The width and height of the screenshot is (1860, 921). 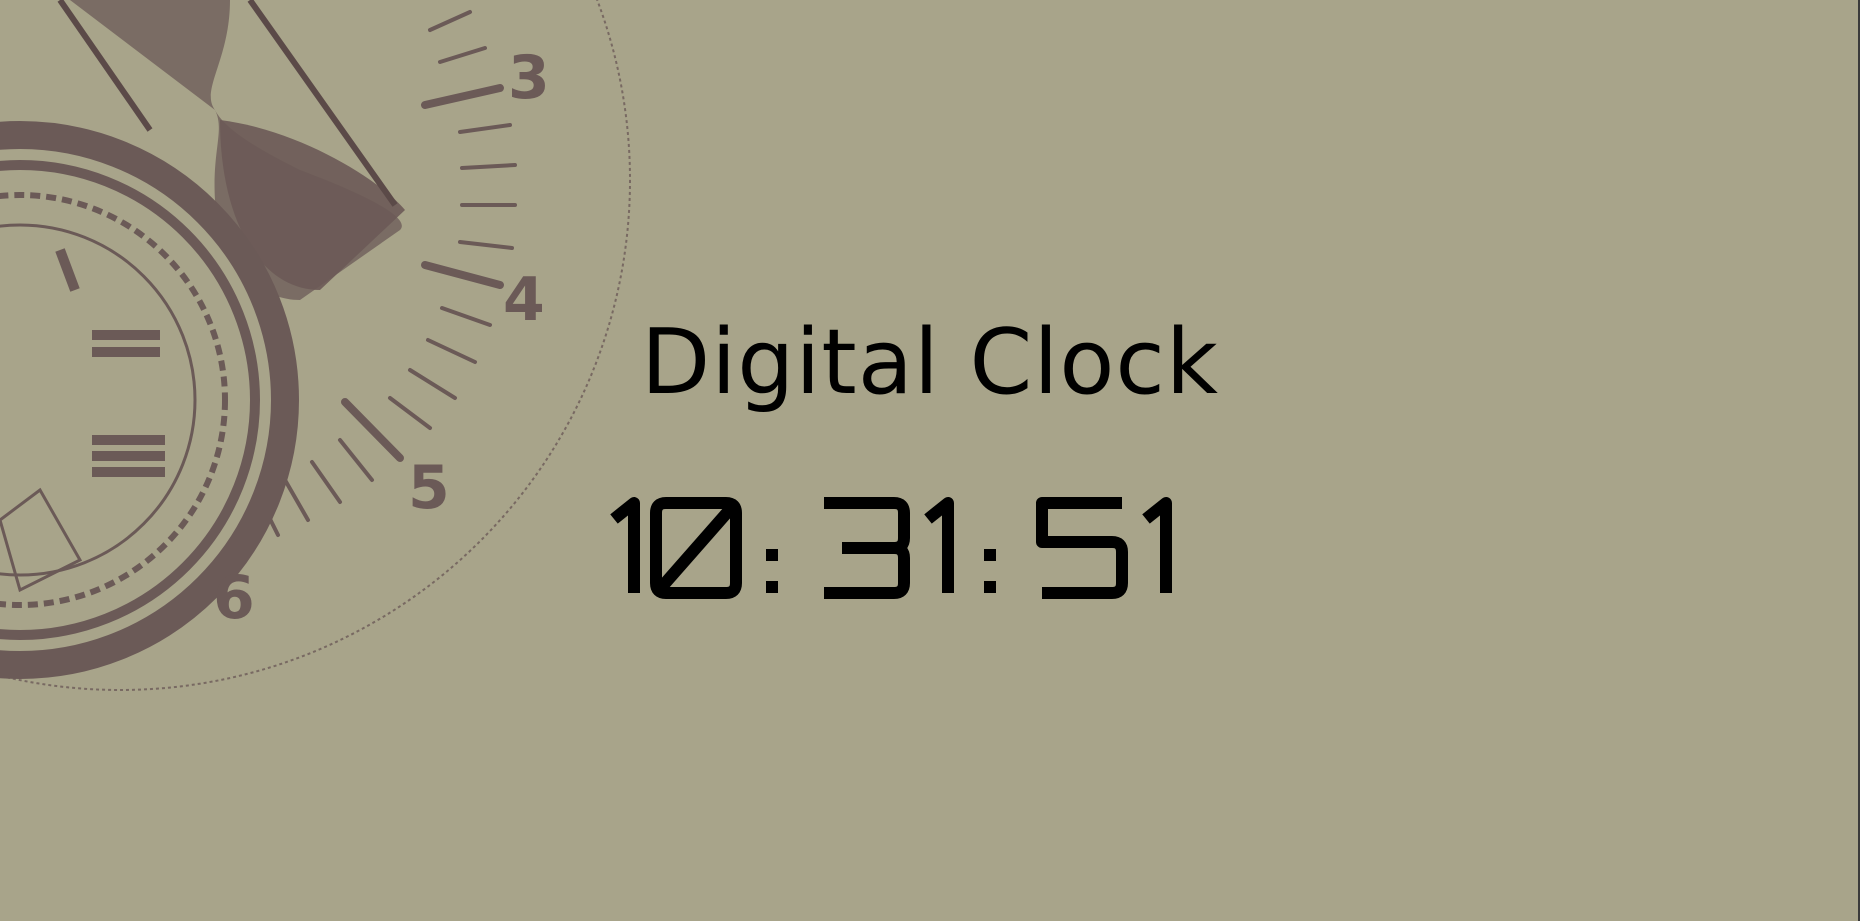 I want to click on svg-text: 3, so click(x=529, y=78).